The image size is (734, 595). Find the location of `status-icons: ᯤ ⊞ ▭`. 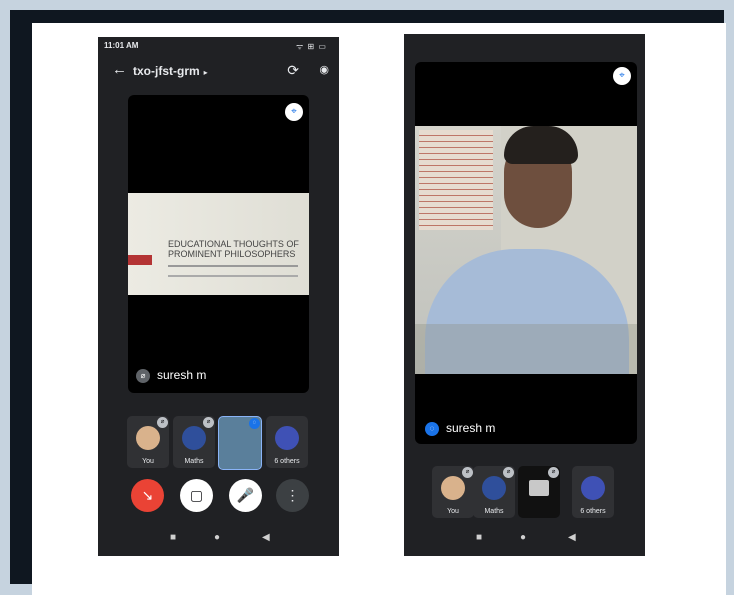

status-icons: ᯤ ⊞ ▭ is located at coordinates (311, 46).